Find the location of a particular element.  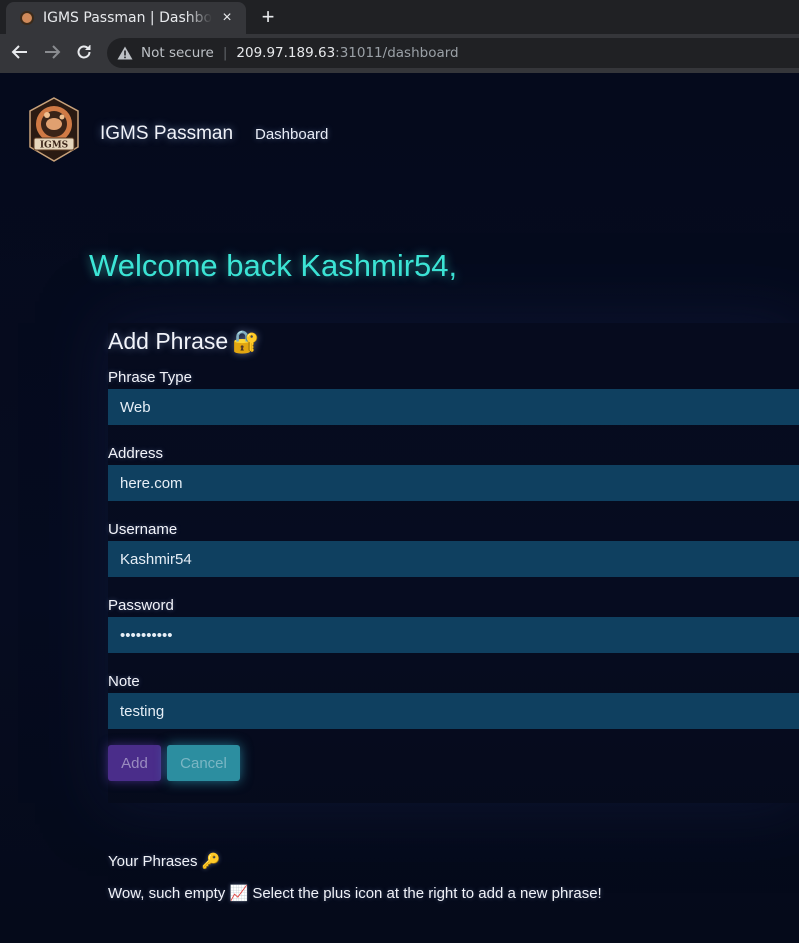

note-input: testing is located at coordinates (453, 711).